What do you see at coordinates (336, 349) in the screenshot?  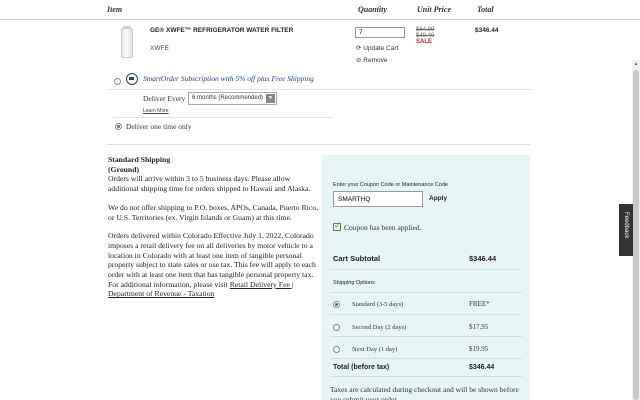 I see `next-day-shipping-radio` at bounding box center [336, 349].